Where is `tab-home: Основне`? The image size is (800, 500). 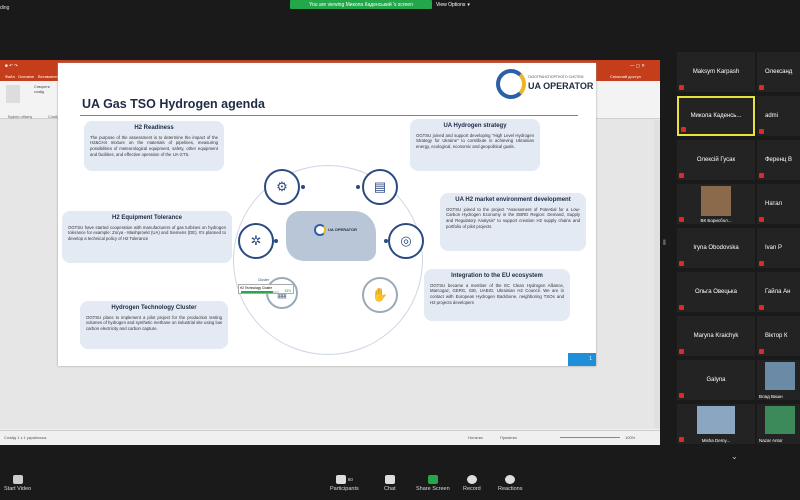 tab-home: Основне is located at coordinates (26, 76).